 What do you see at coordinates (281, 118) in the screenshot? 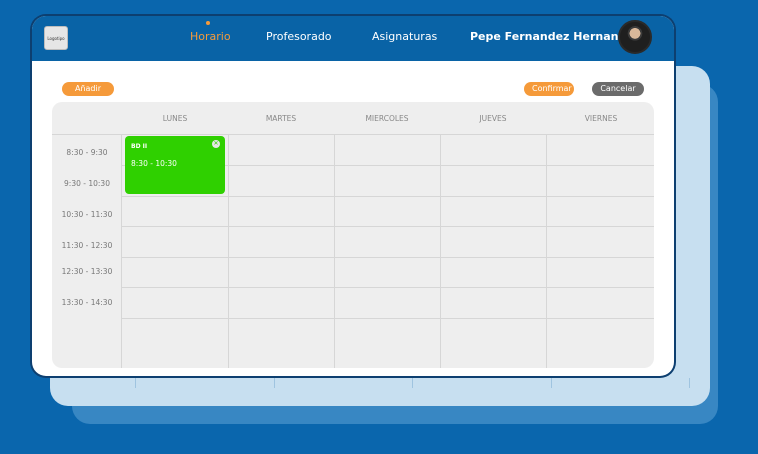
I see `day-header-martes: MARTES` at bounding box center [281, 118].